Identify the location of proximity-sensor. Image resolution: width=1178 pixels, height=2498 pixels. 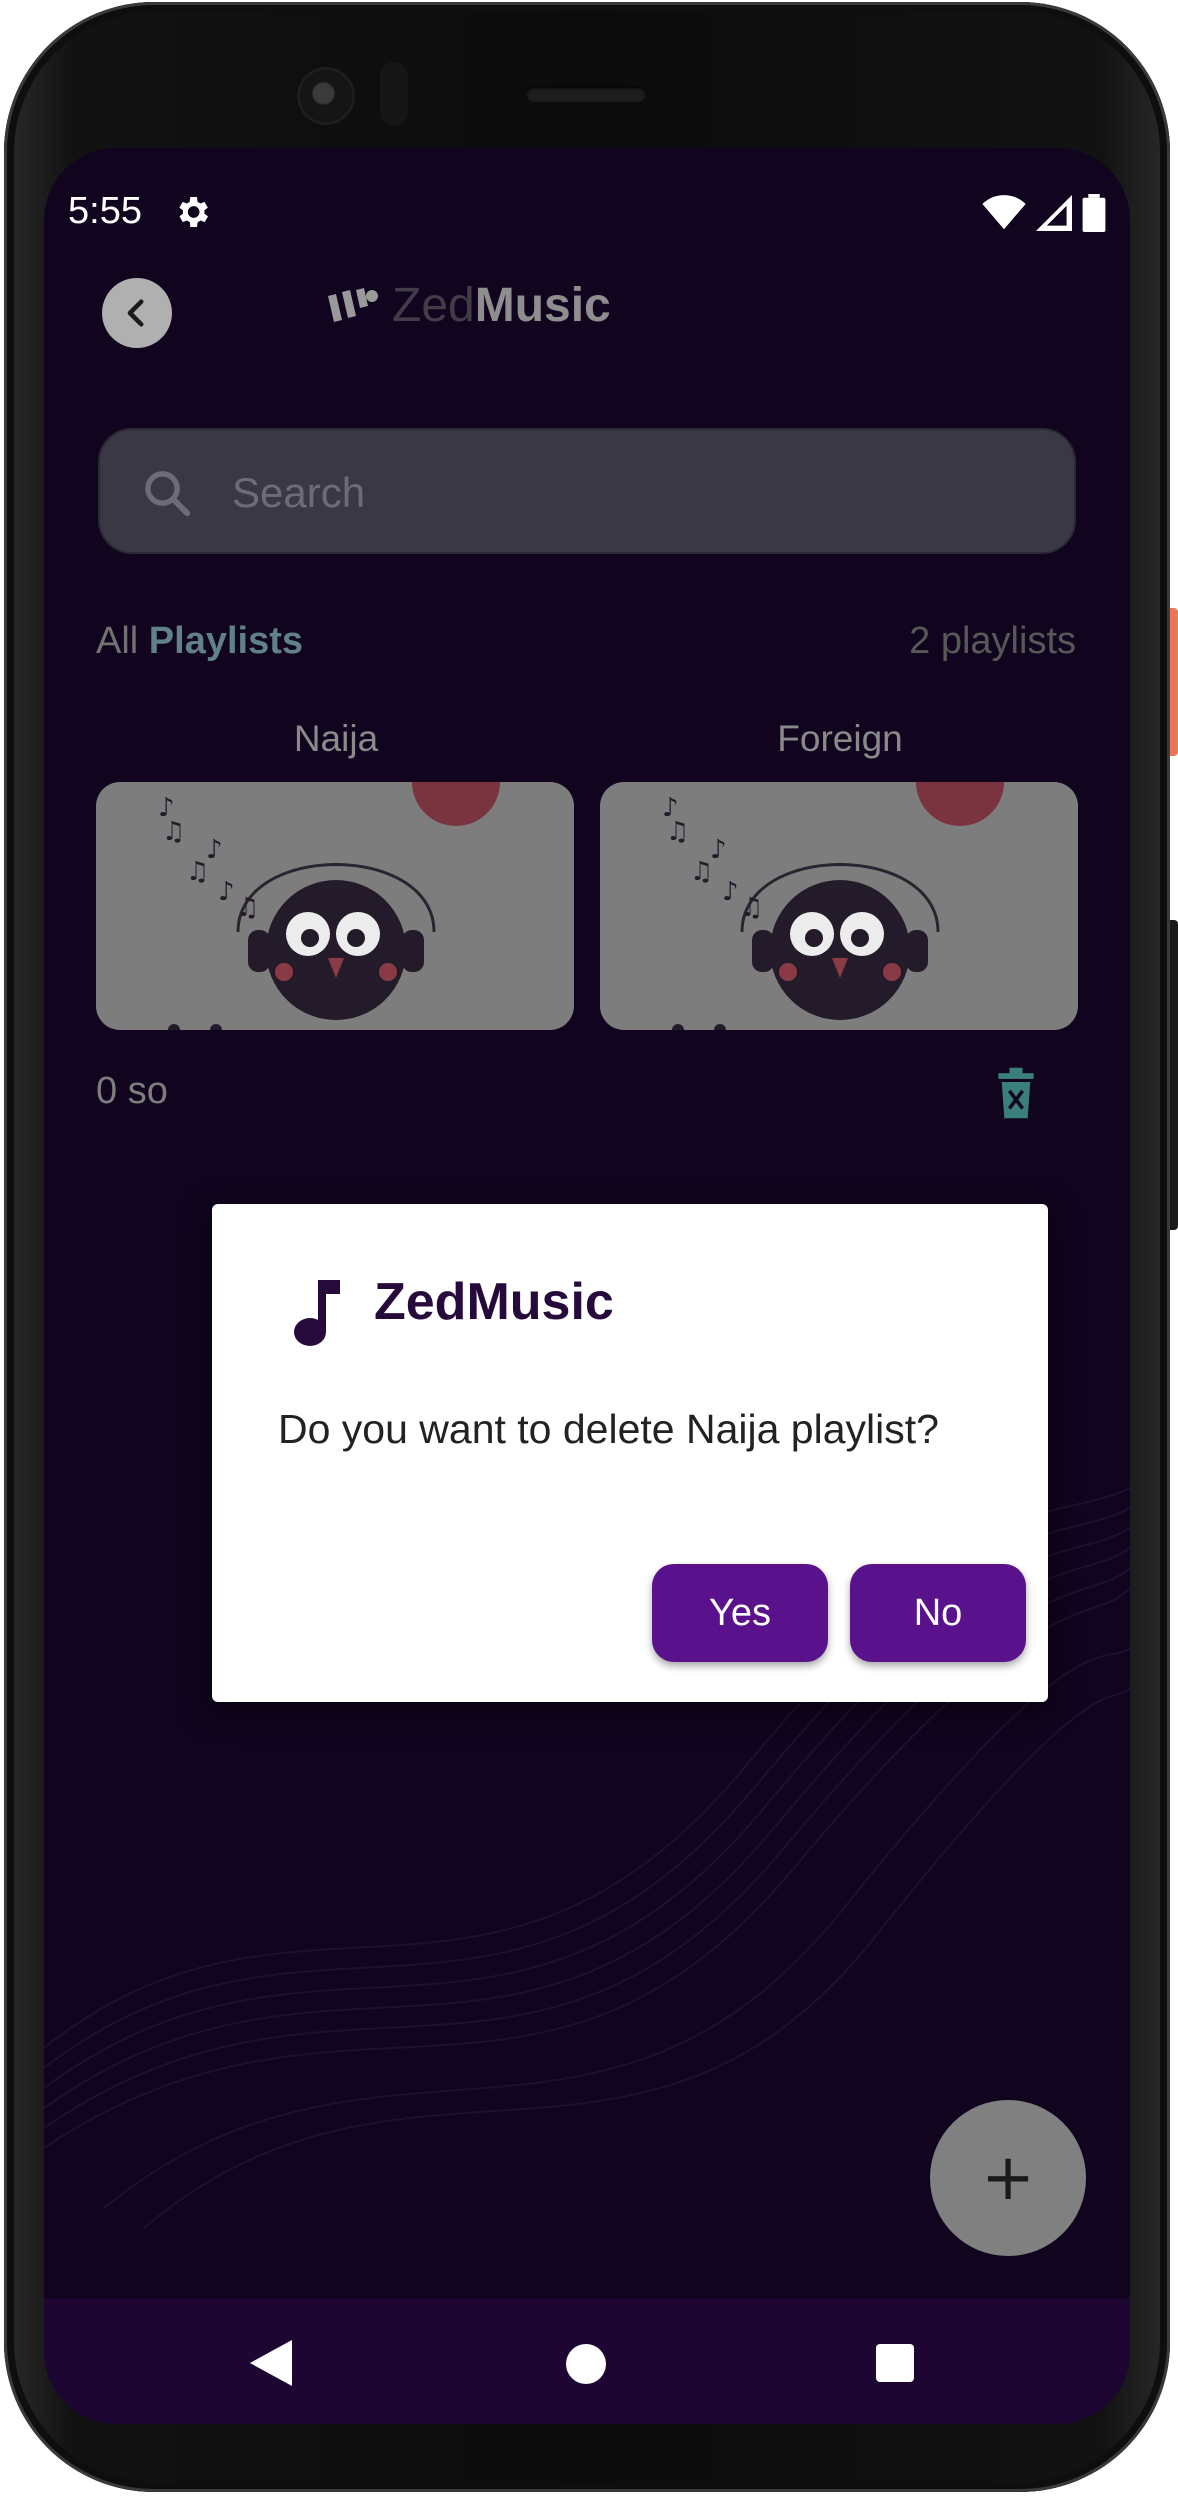
(394, 94).